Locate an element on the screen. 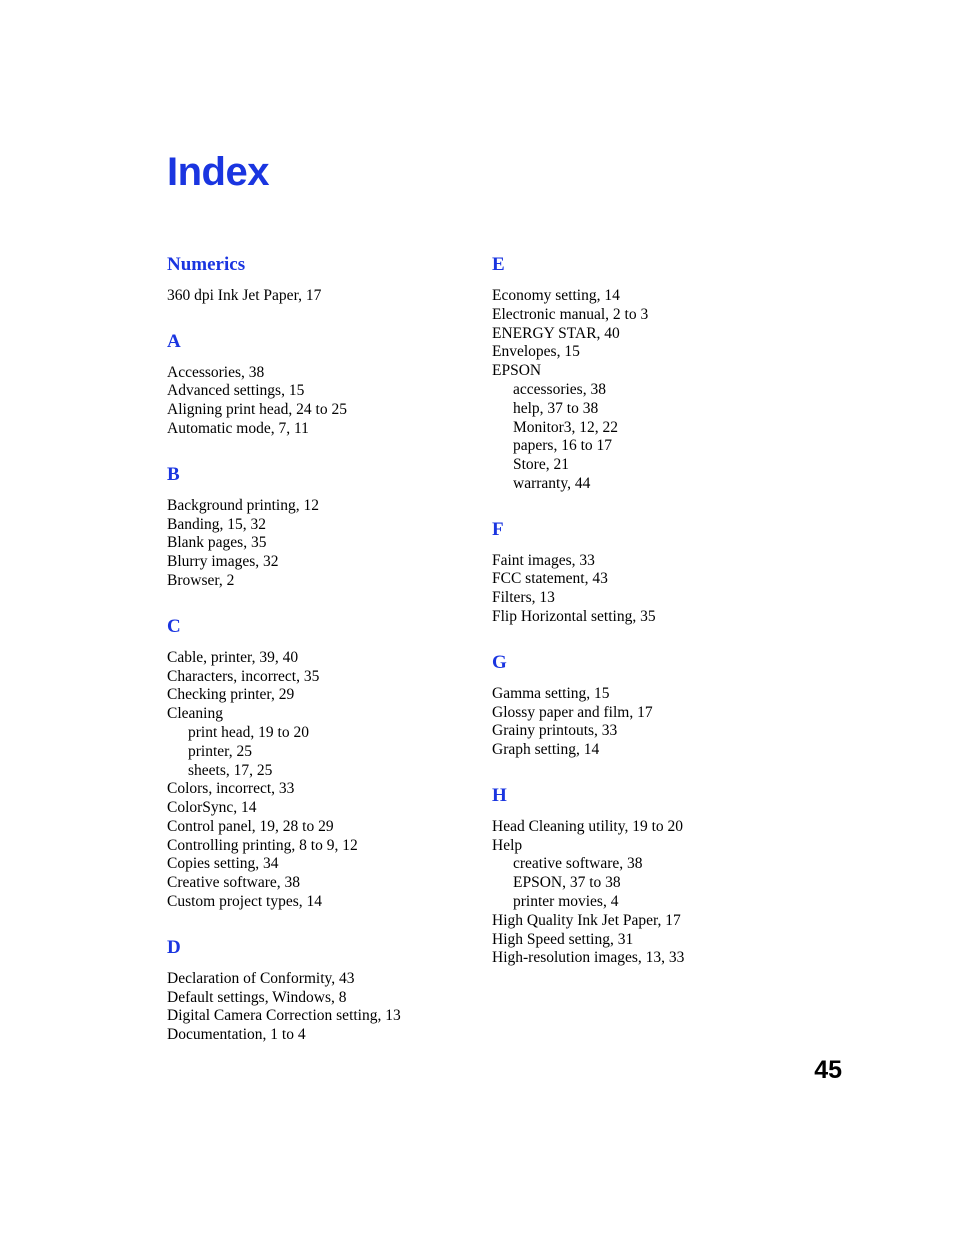 This screenshot has width=954, height=1235. index-entry: High-resolution images, 13, 33 is located at coordinates (588, 958).